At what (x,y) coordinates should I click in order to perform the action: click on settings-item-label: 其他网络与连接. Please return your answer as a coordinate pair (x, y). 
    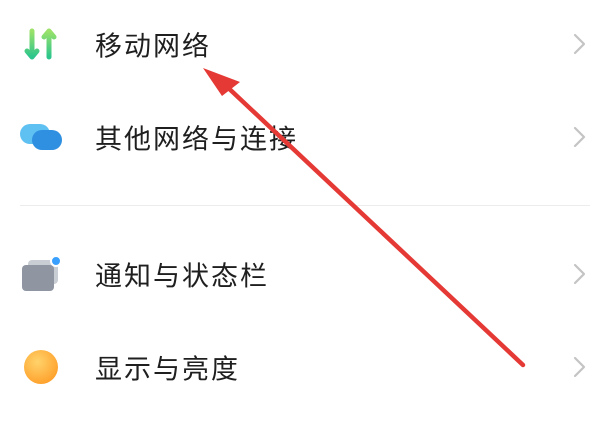
    Looking at the image, I should click on (196, 140).